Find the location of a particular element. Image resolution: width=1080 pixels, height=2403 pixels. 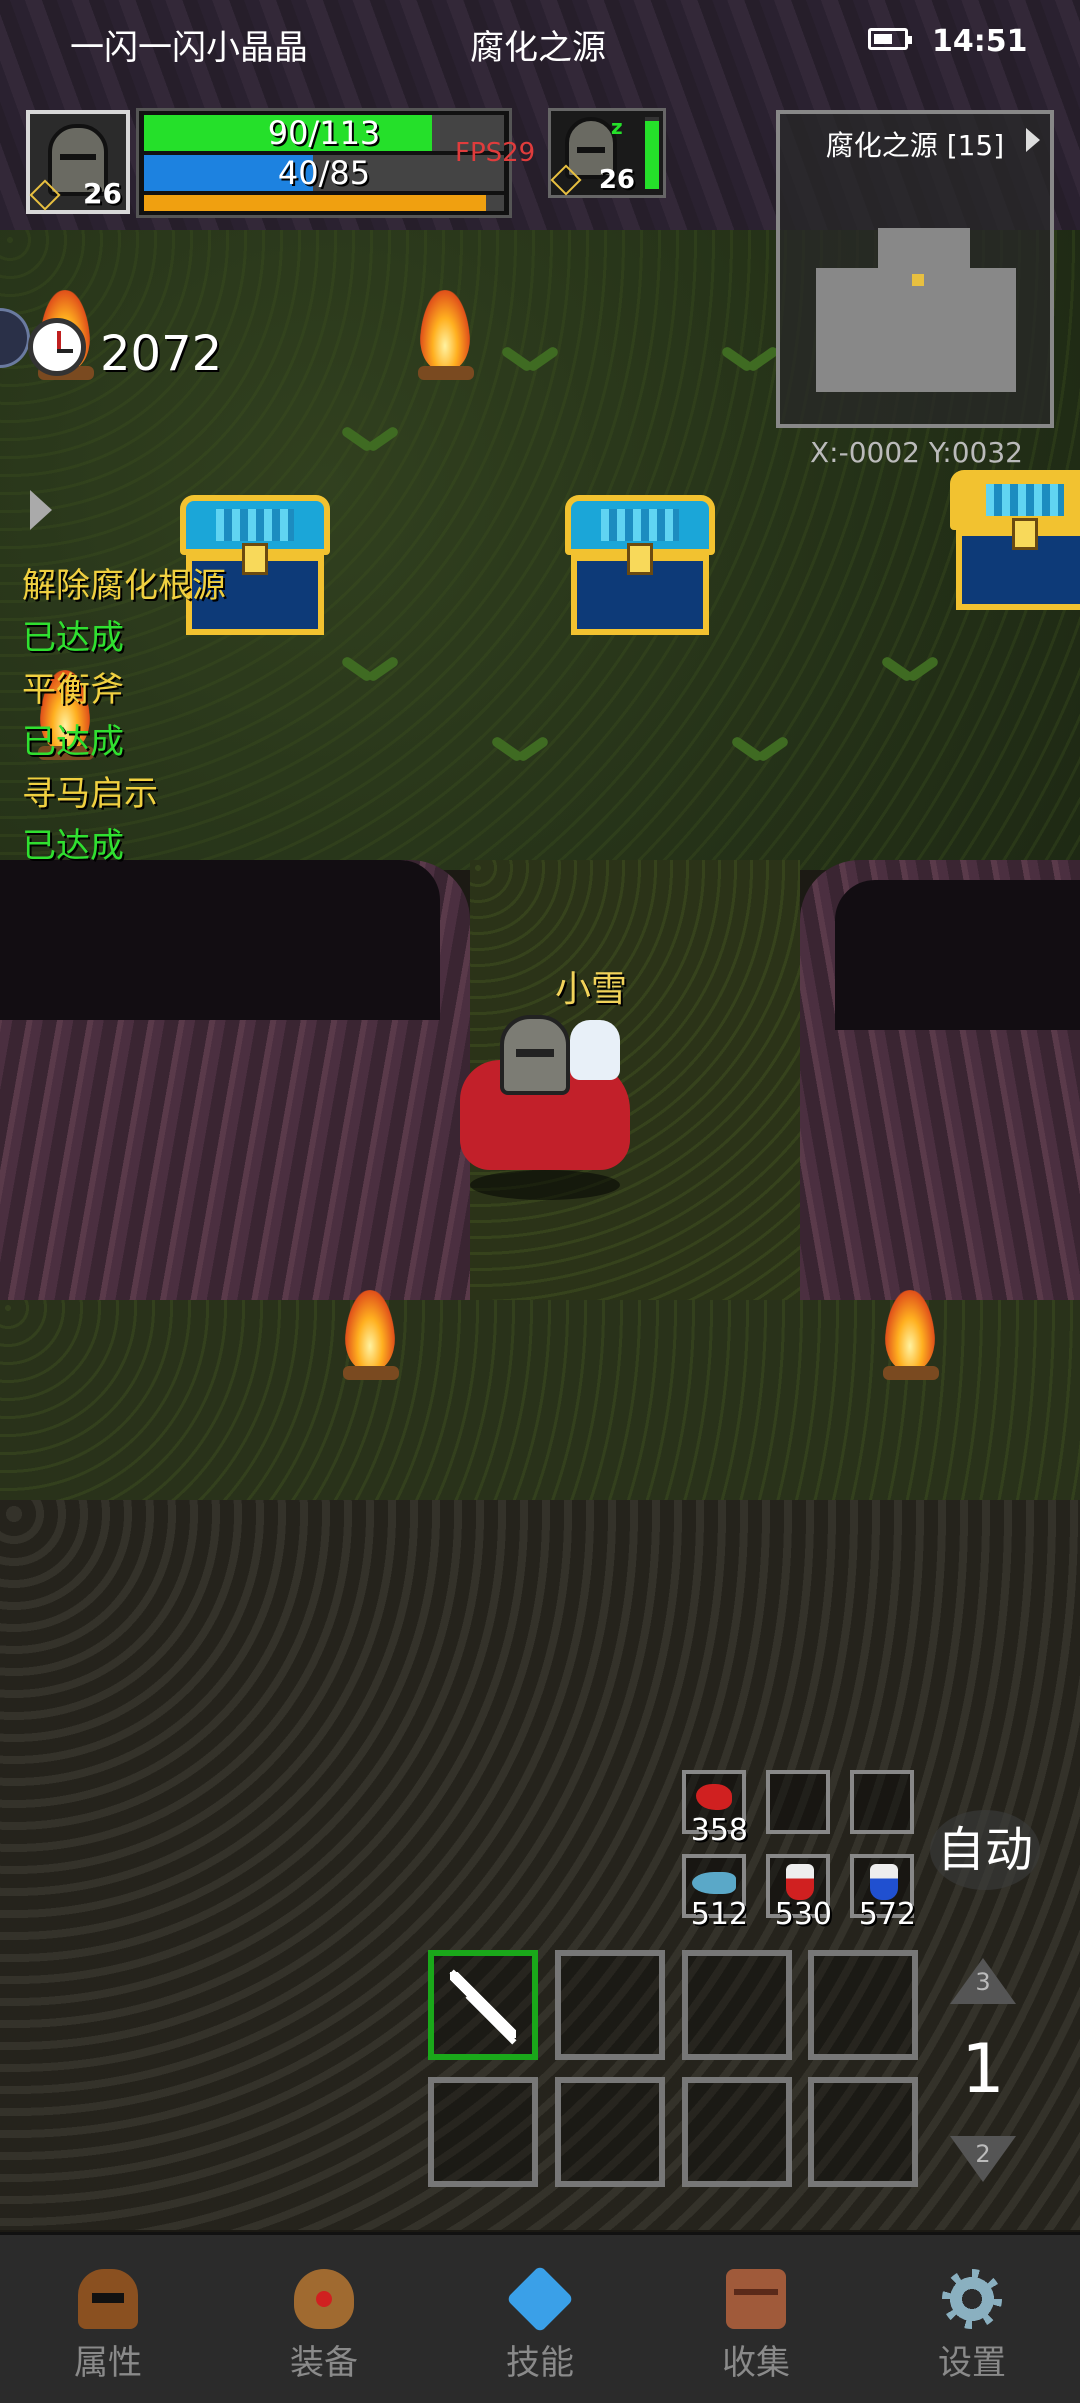

hp-text: 90/113 is located at coordinates (324, 133).